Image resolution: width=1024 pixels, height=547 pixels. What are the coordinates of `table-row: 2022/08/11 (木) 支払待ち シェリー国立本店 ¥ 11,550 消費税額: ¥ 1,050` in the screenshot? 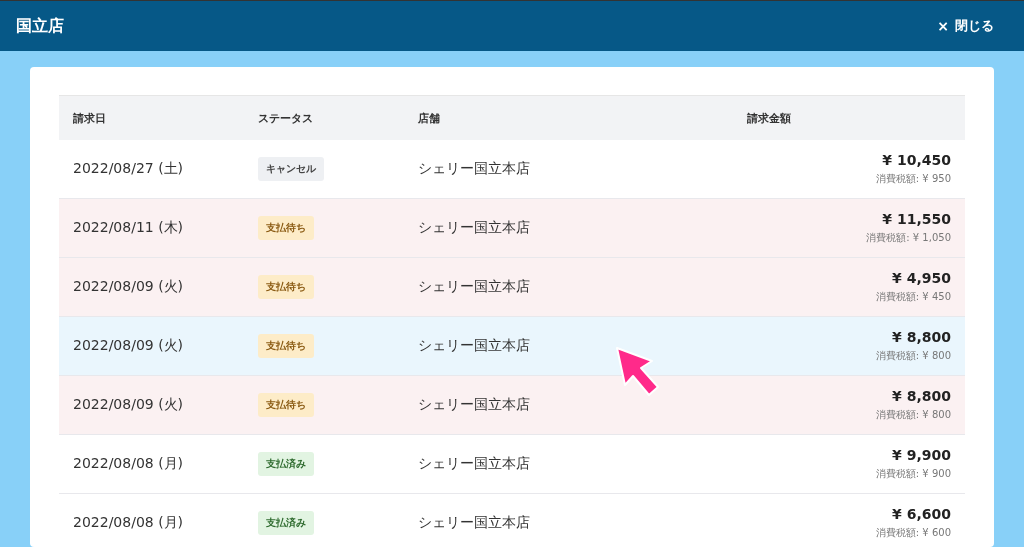 It's located at (512, 228).